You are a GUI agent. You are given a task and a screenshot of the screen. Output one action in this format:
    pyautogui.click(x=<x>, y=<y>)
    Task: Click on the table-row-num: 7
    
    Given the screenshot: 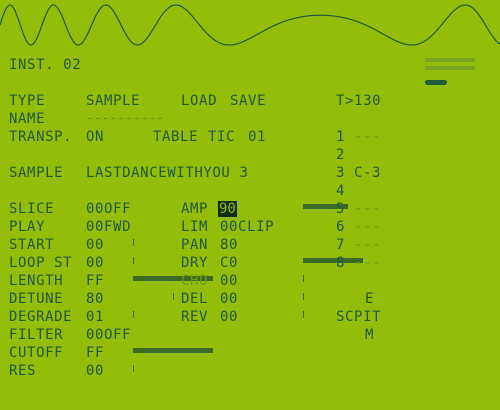 What is the action you would take?
    pyautogui.click(x=340, y=245)
    